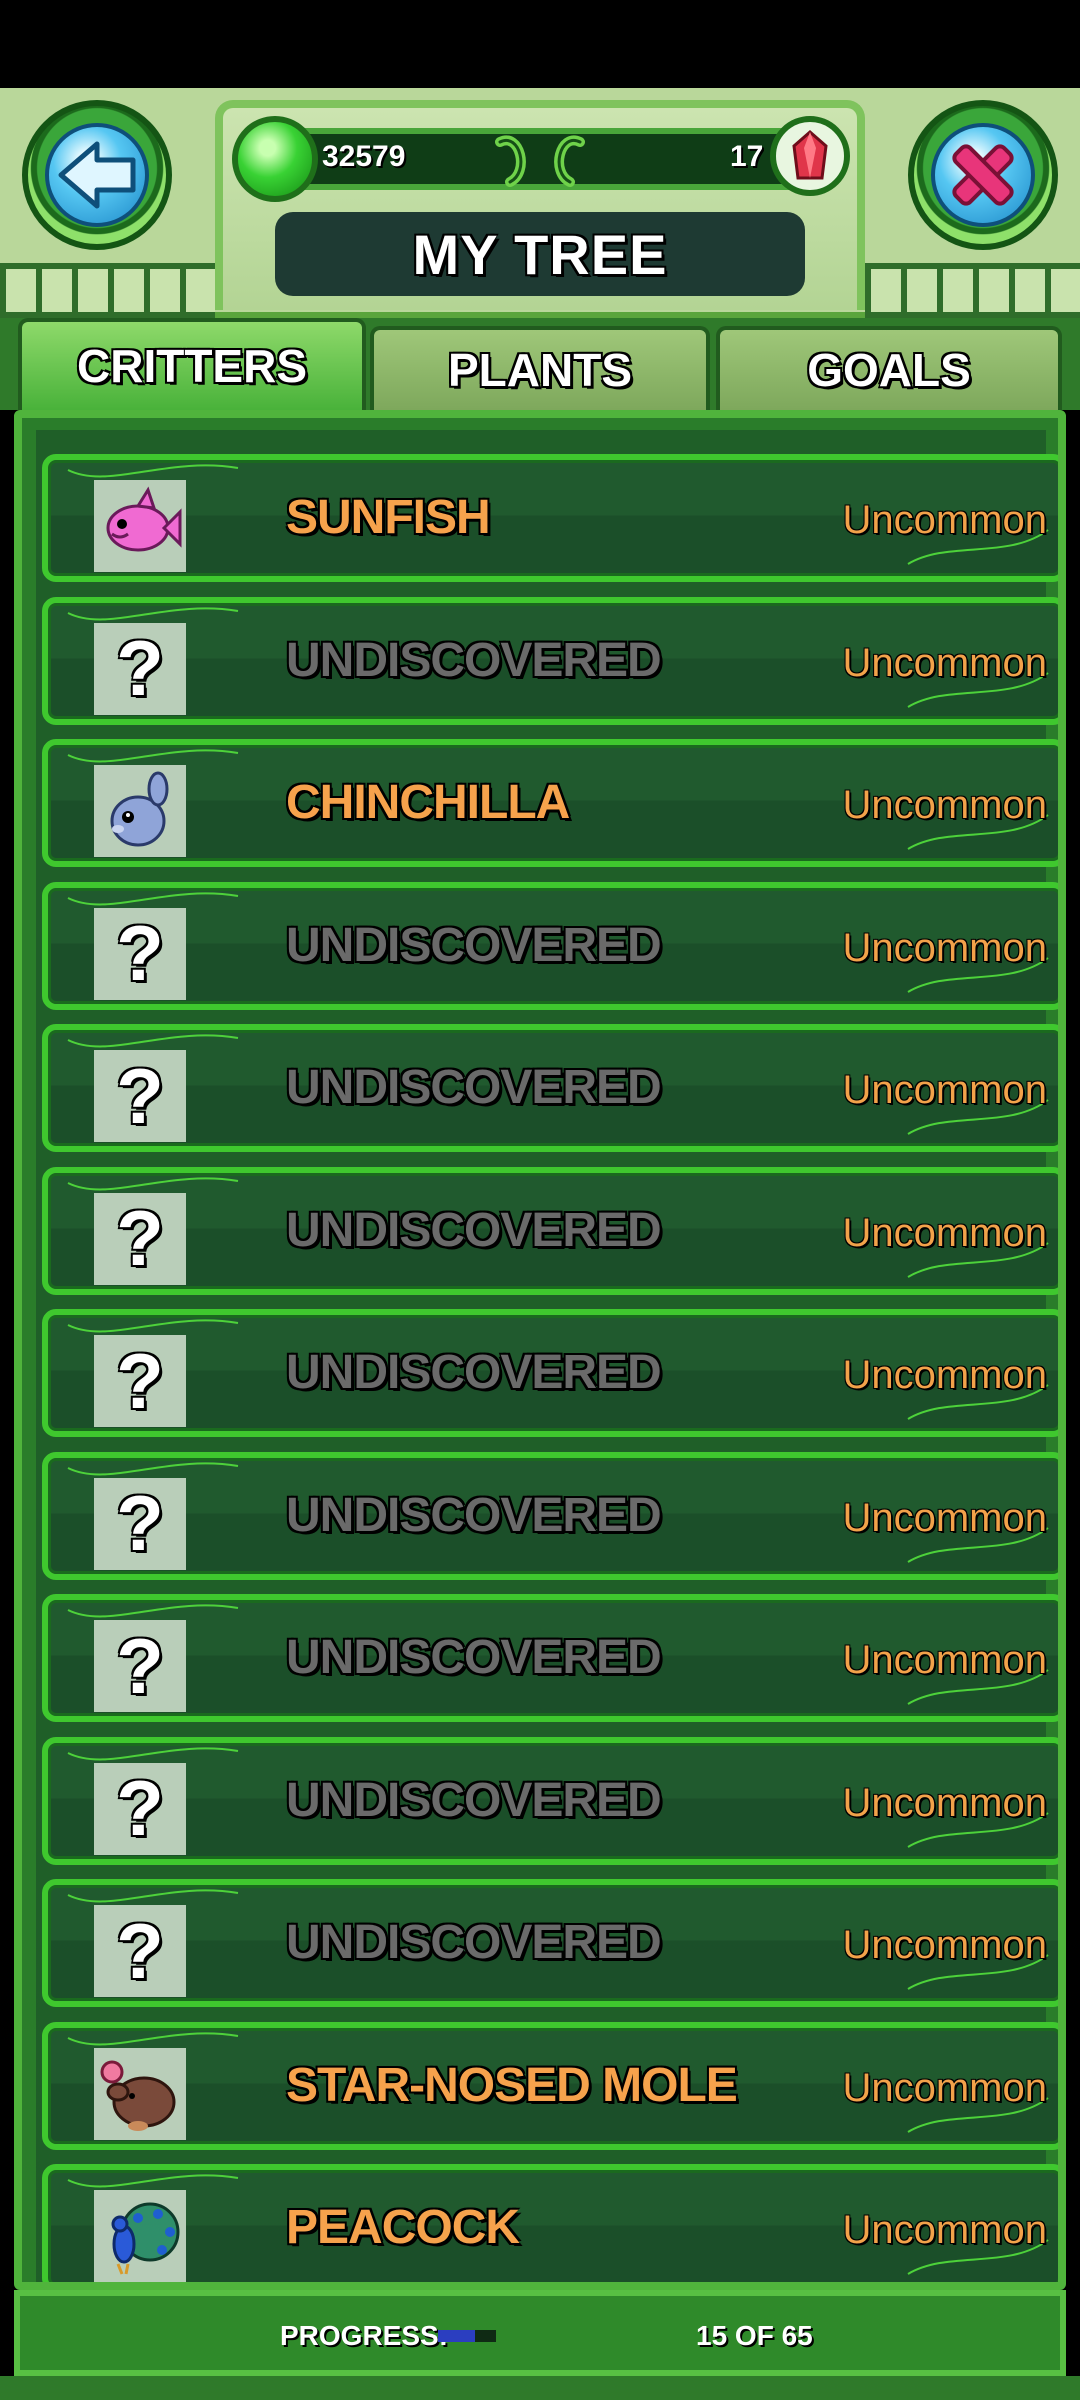 The height and width of the screenshot is (2400, 1080). Describe the element at coordinates (754, 2335) in the screenshot. I see `progress-count: 15 OF 65` at that location.